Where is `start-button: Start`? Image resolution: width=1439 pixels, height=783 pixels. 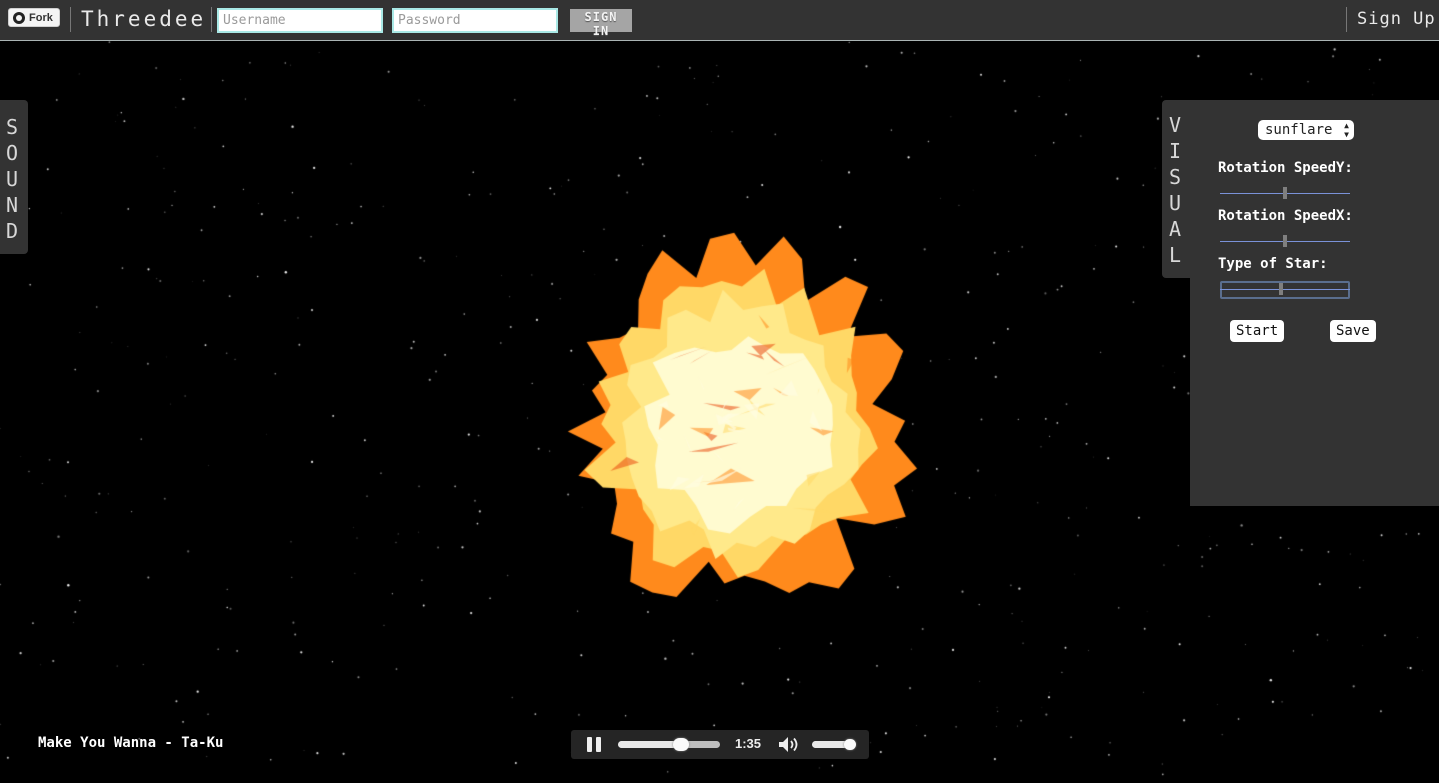
start-button: Start is located at coordinates (1257, 331).